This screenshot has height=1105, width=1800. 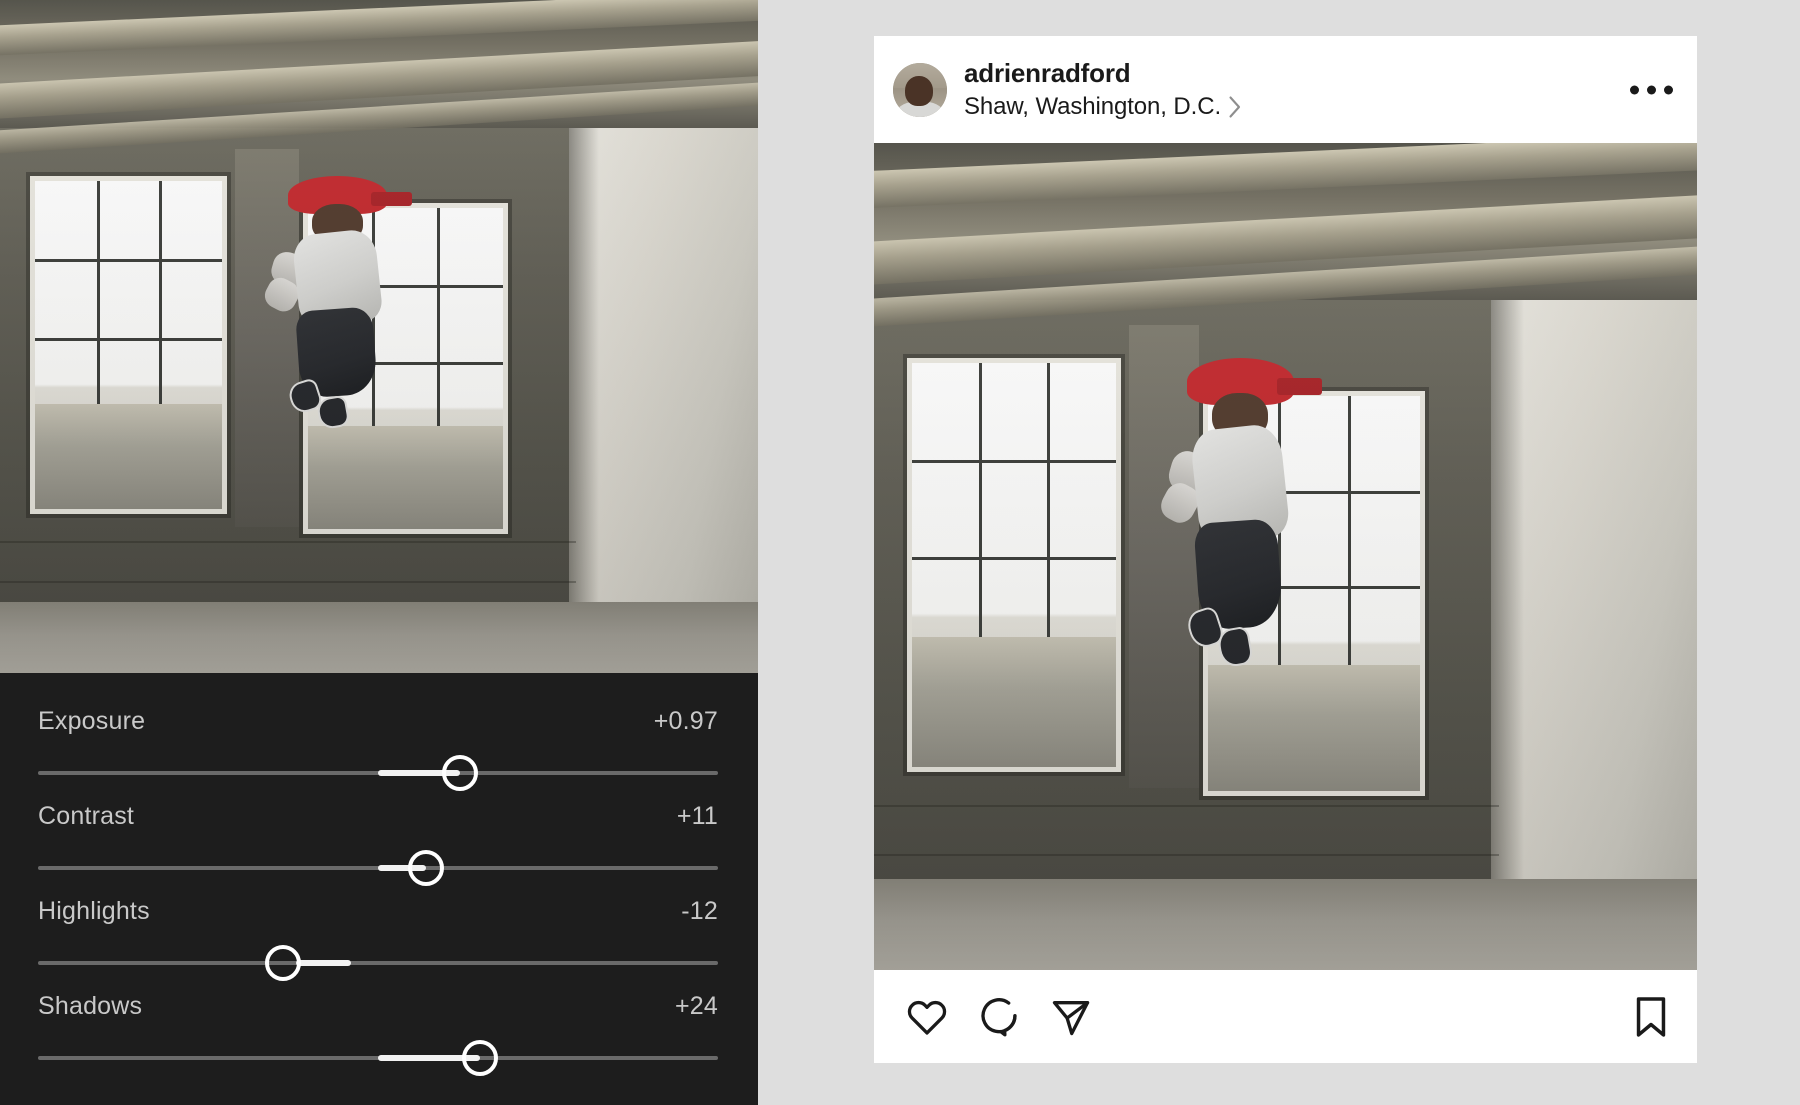 I want to click on slider-highlights, so click(x=378, y=963).